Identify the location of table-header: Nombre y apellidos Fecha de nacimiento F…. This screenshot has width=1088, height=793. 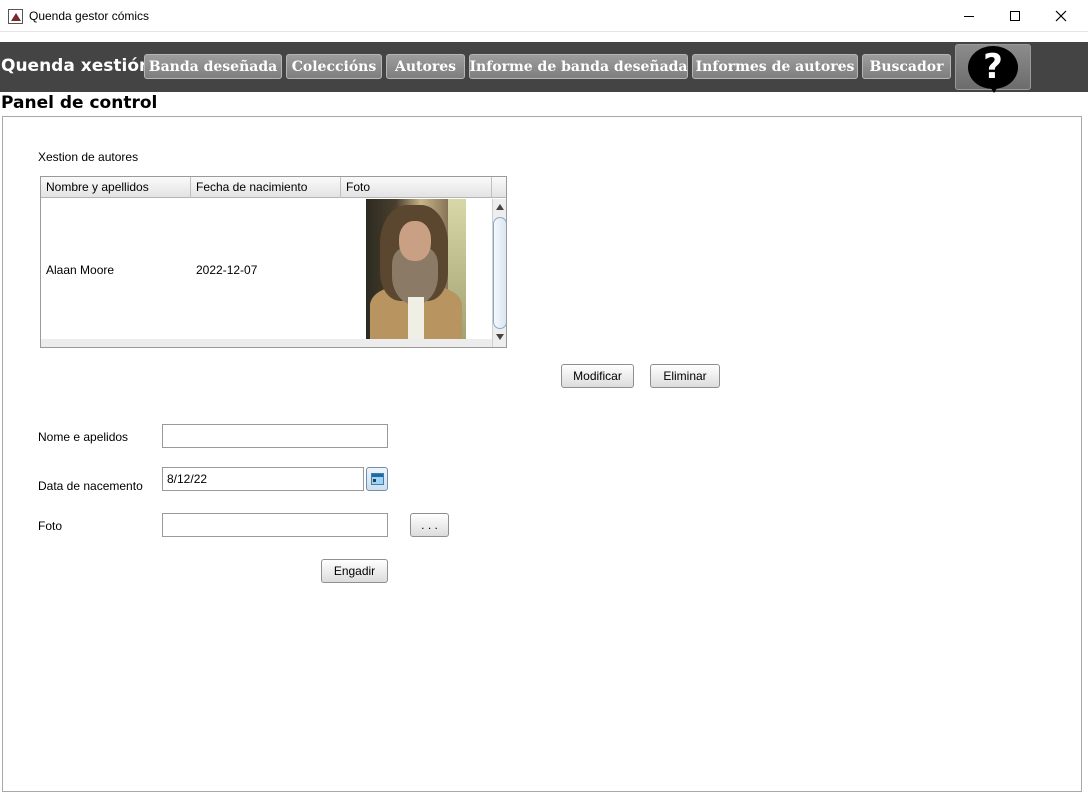
(266, 187).